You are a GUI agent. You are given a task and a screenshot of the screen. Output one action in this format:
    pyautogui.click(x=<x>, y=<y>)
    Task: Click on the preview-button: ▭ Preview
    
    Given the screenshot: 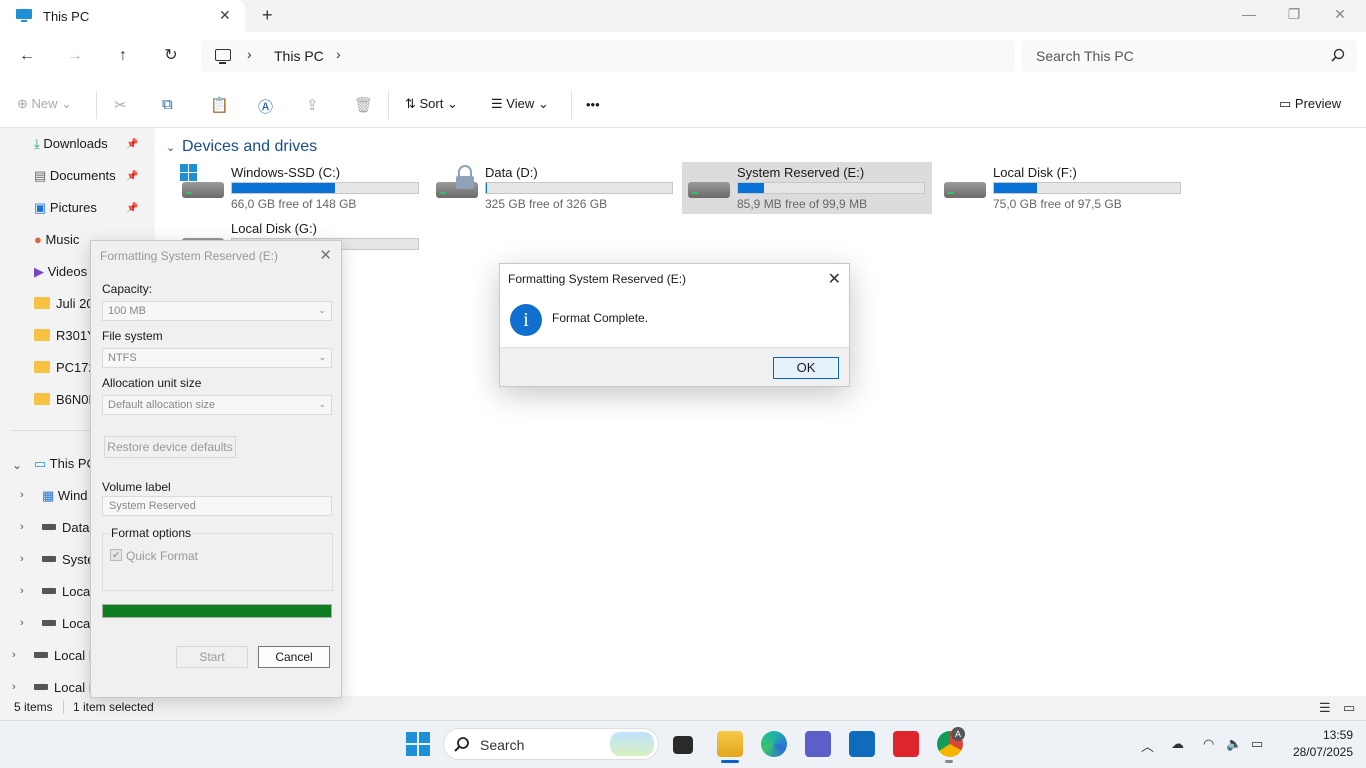 What is the action you would take?
    pyautogui.click(x=1310, y=104)
    